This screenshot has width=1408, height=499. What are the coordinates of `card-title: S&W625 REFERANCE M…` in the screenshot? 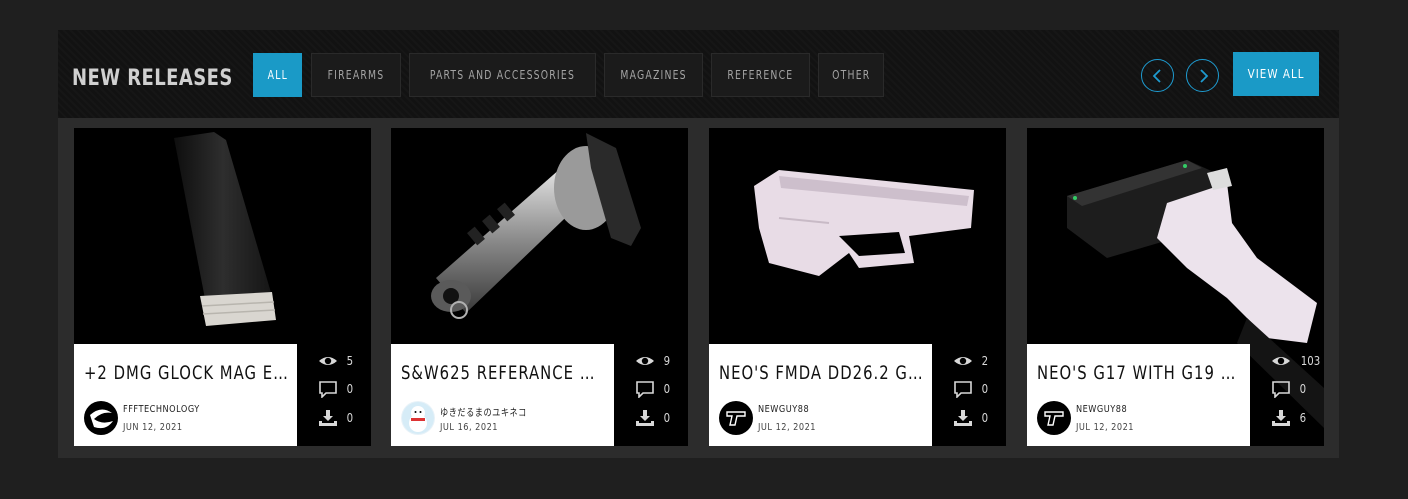 It's located at (503, 373).